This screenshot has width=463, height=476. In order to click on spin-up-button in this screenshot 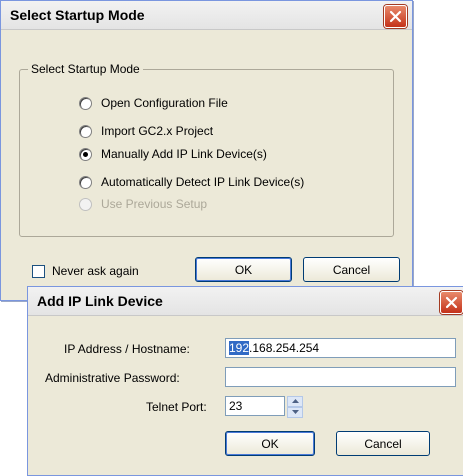, I will do `click(295, 401)`.